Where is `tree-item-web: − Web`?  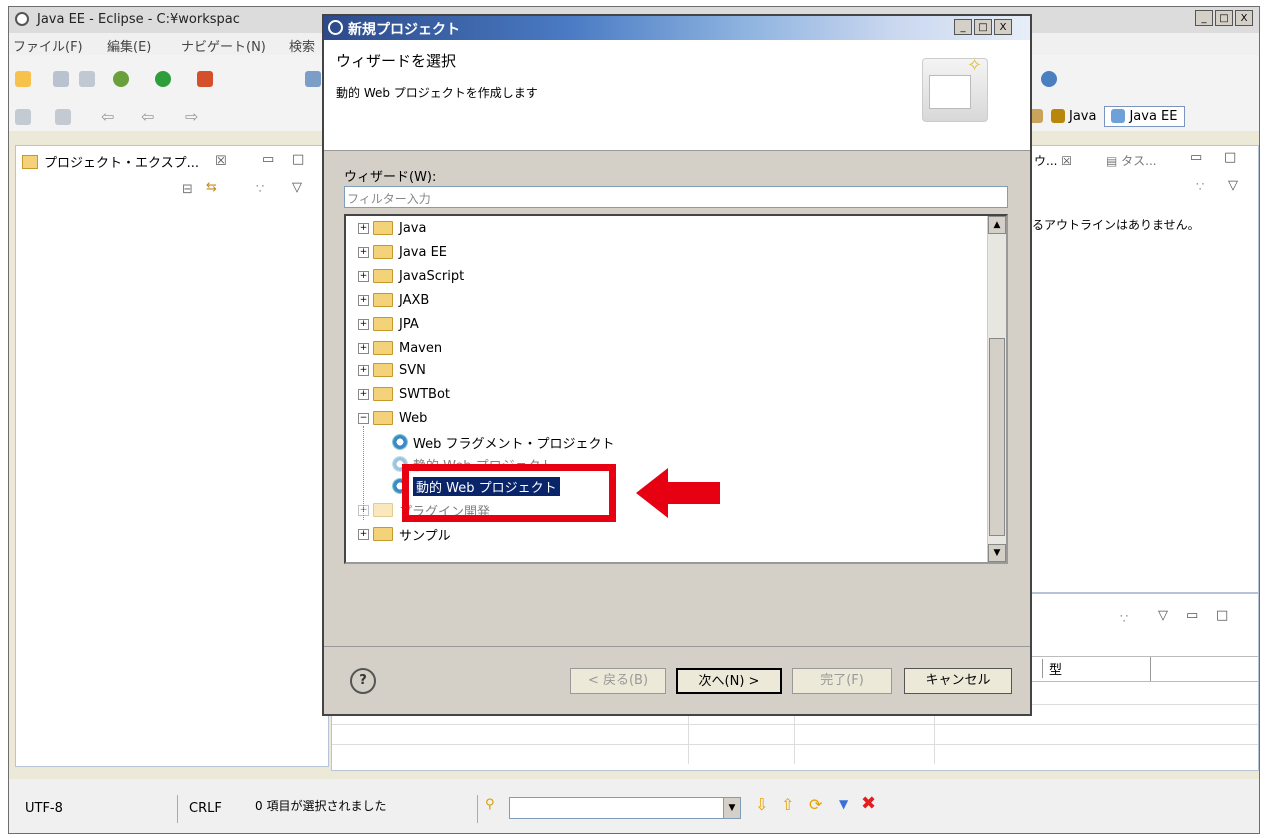 tree-item-web: − Web is located at coordinates (392, 418).